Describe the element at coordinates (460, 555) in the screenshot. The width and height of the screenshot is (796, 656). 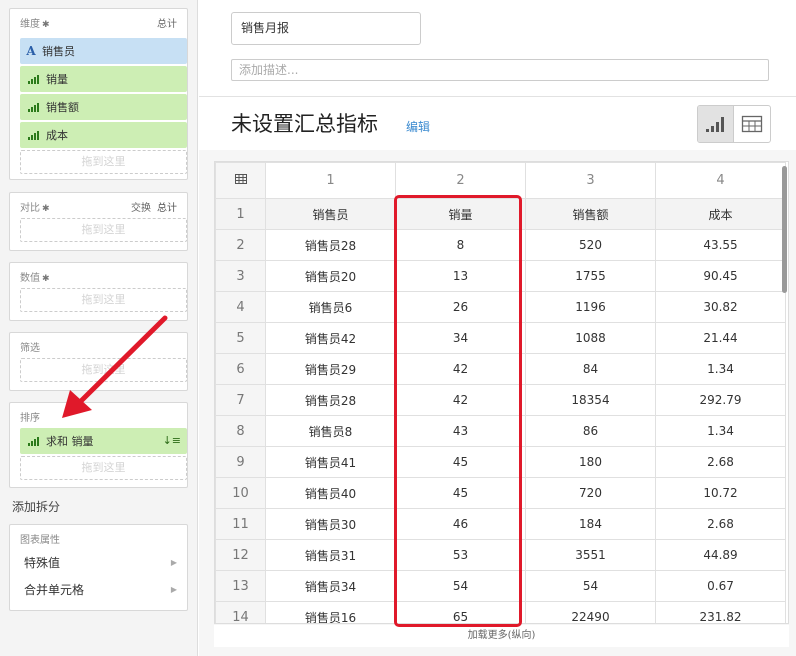
I see `table-cell: 53` at that location.